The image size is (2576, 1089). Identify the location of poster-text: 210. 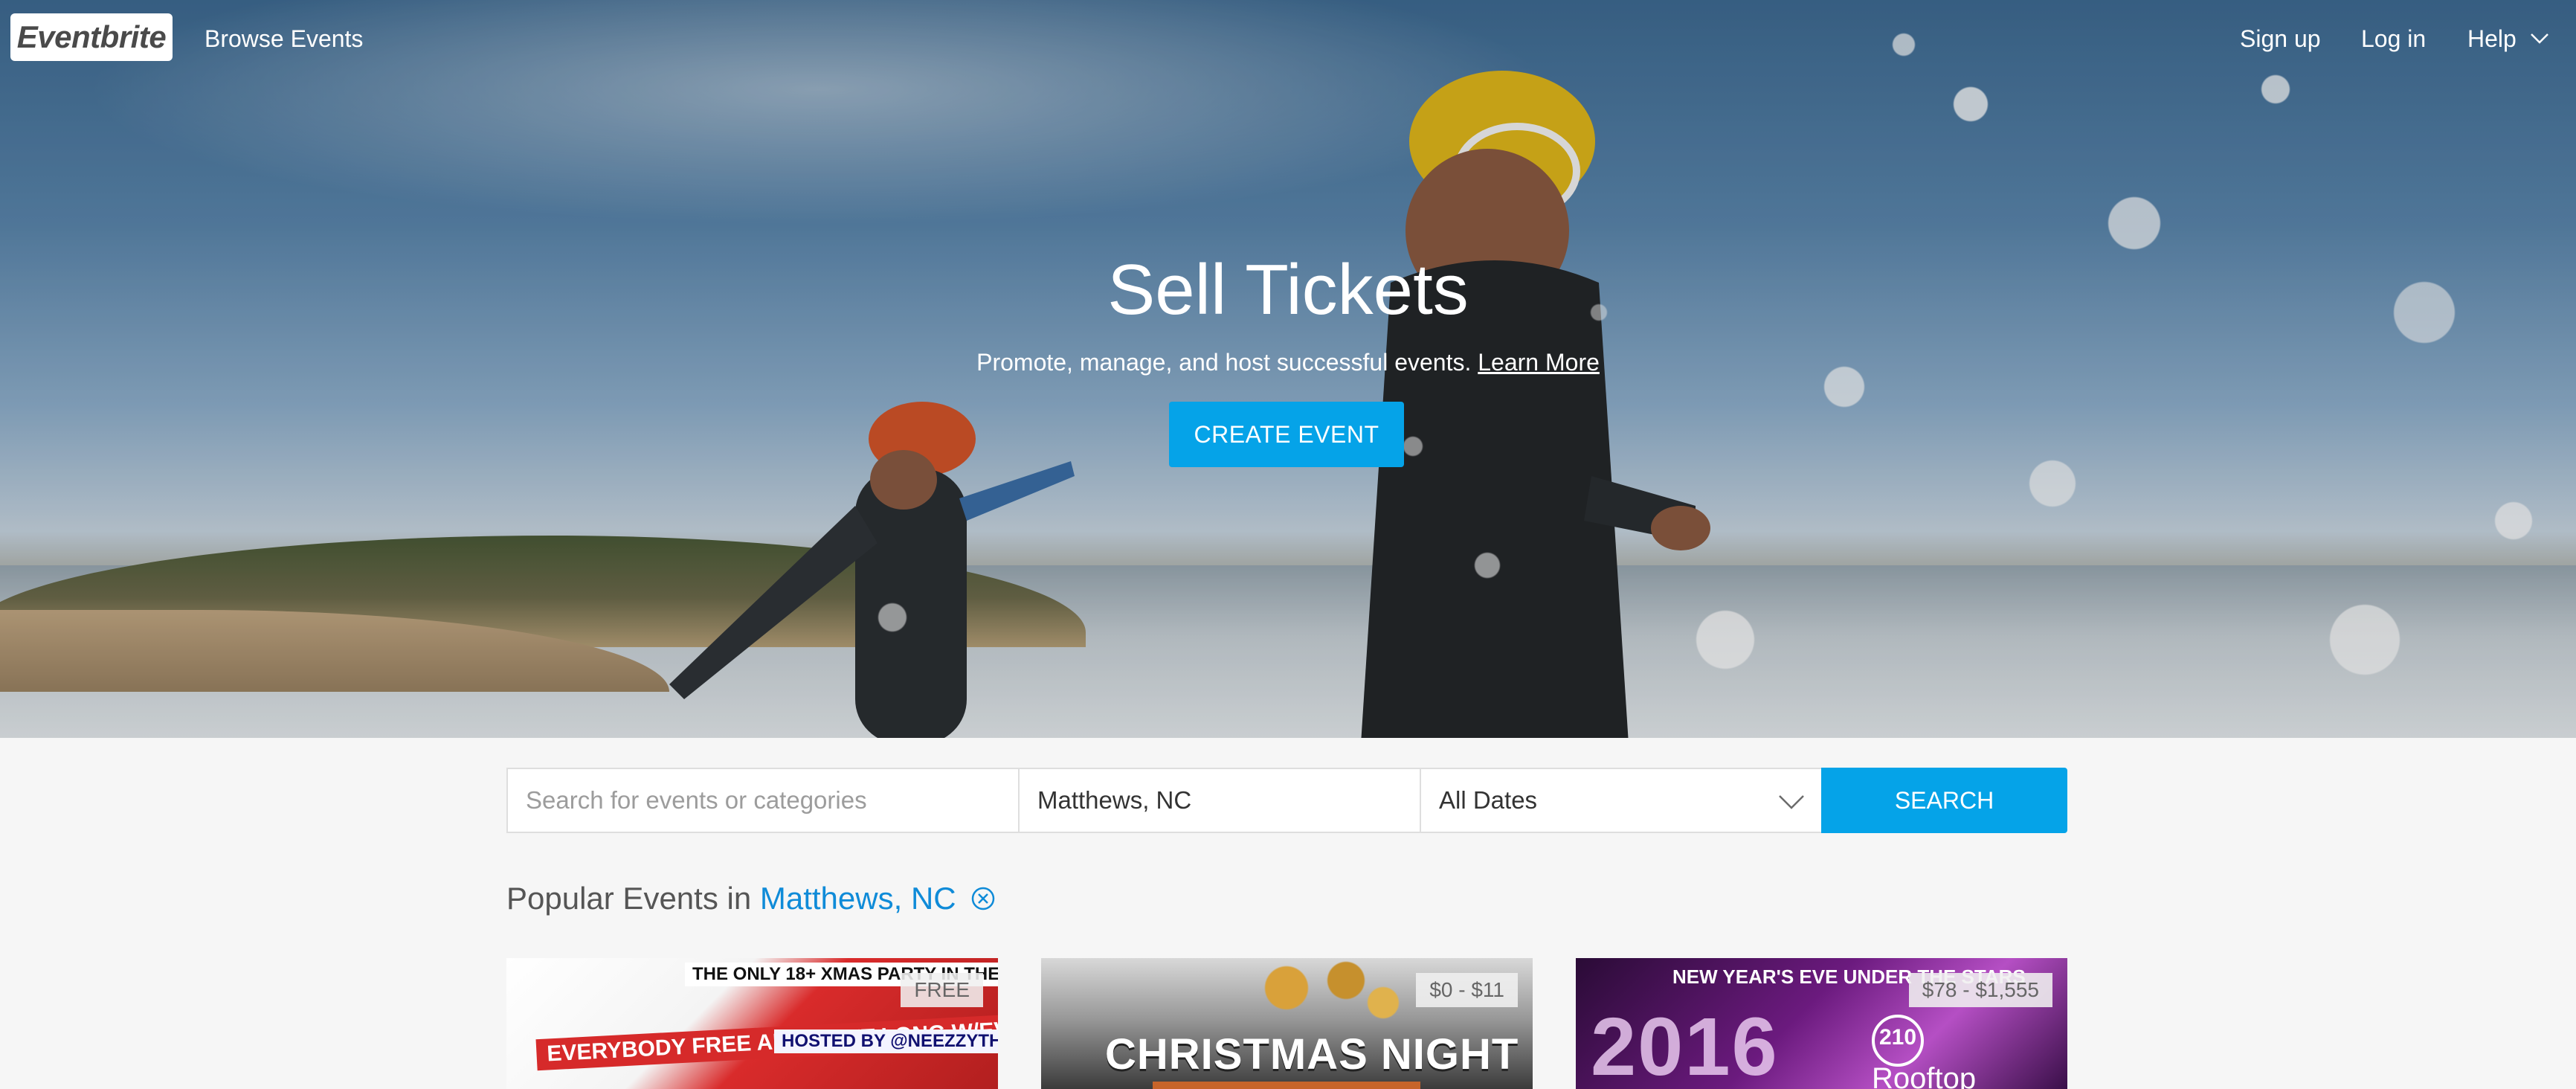
(1898, 1037).